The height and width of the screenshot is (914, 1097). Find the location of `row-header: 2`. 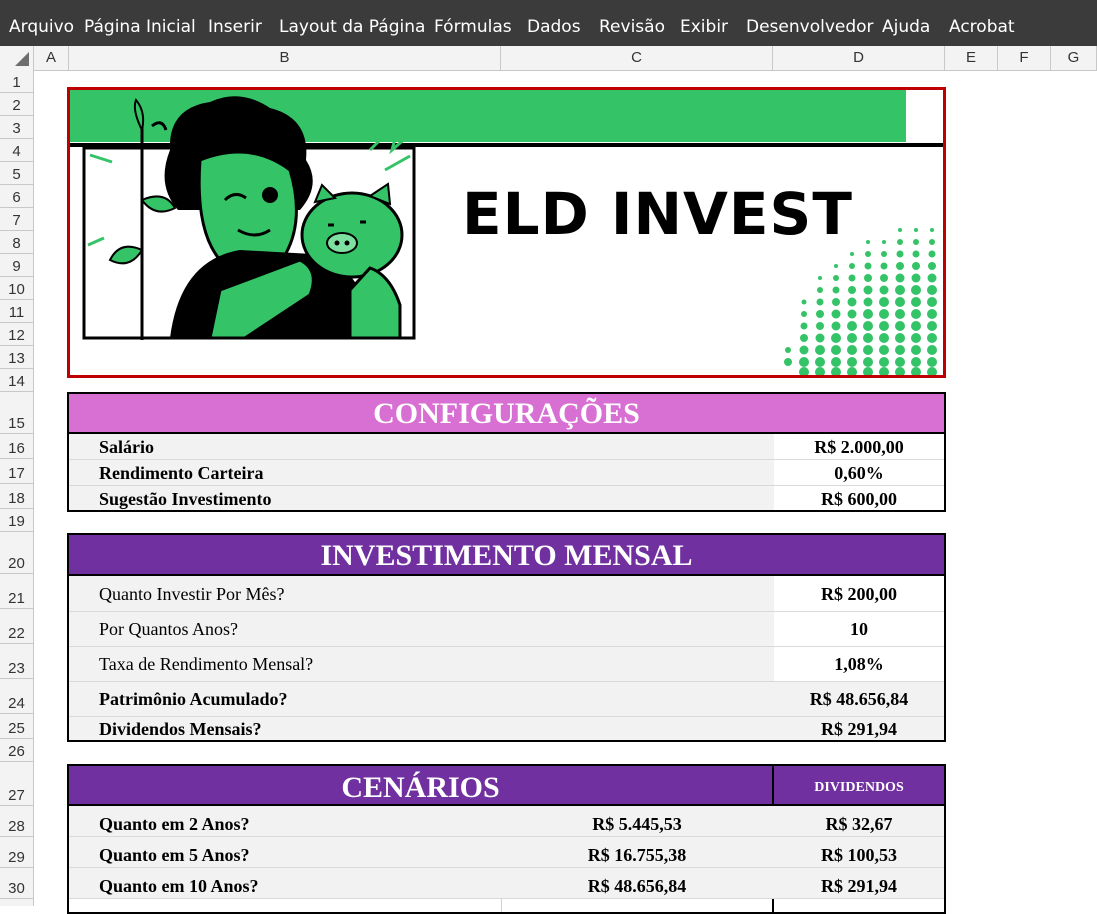

row-header: 2 is located at coordinates (16, 104).